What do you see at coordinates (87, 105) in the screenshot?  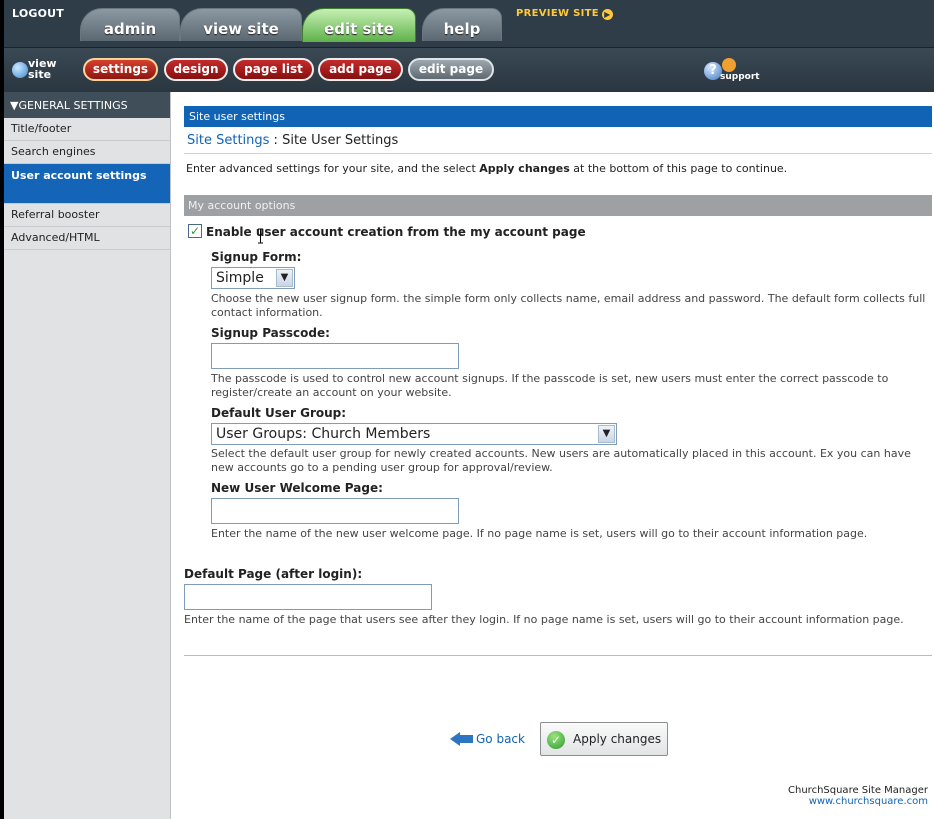 I see `sidebar-header: ▼GENERAL SETTINGS` at bounding box center [87, 105].